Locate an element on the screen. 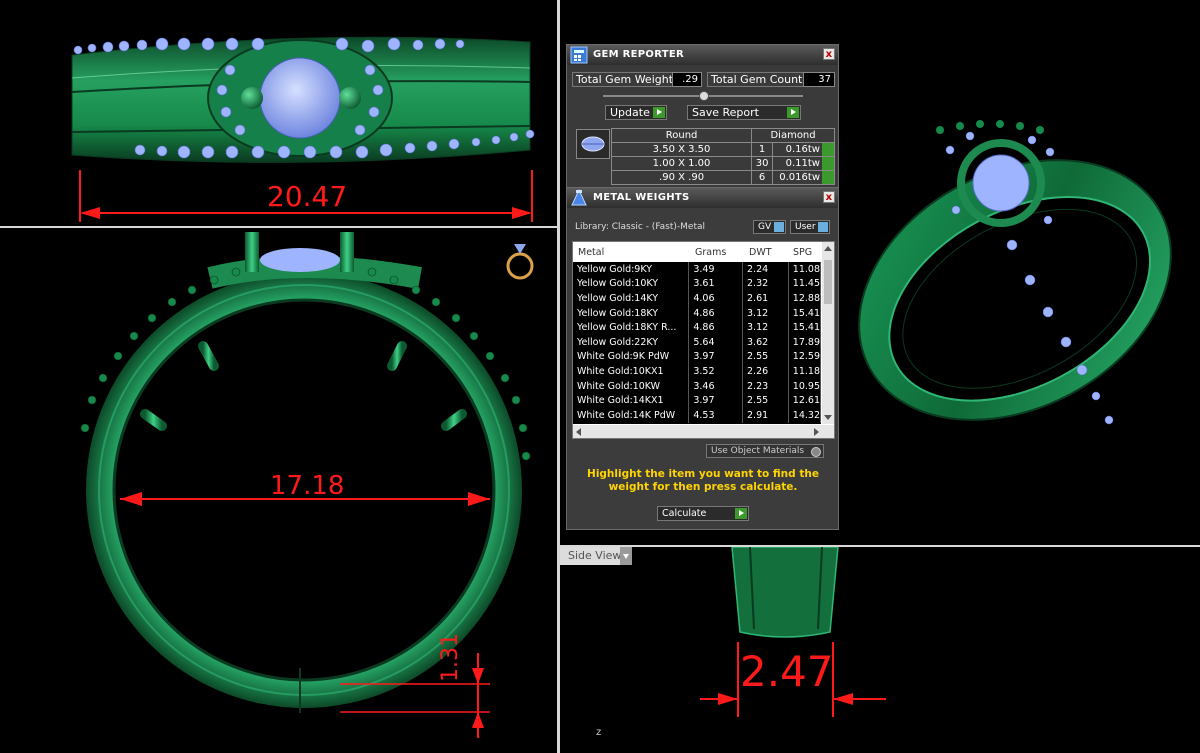  viewport-side-view: 2.47 Side View z is located at coordinates (880, 650).